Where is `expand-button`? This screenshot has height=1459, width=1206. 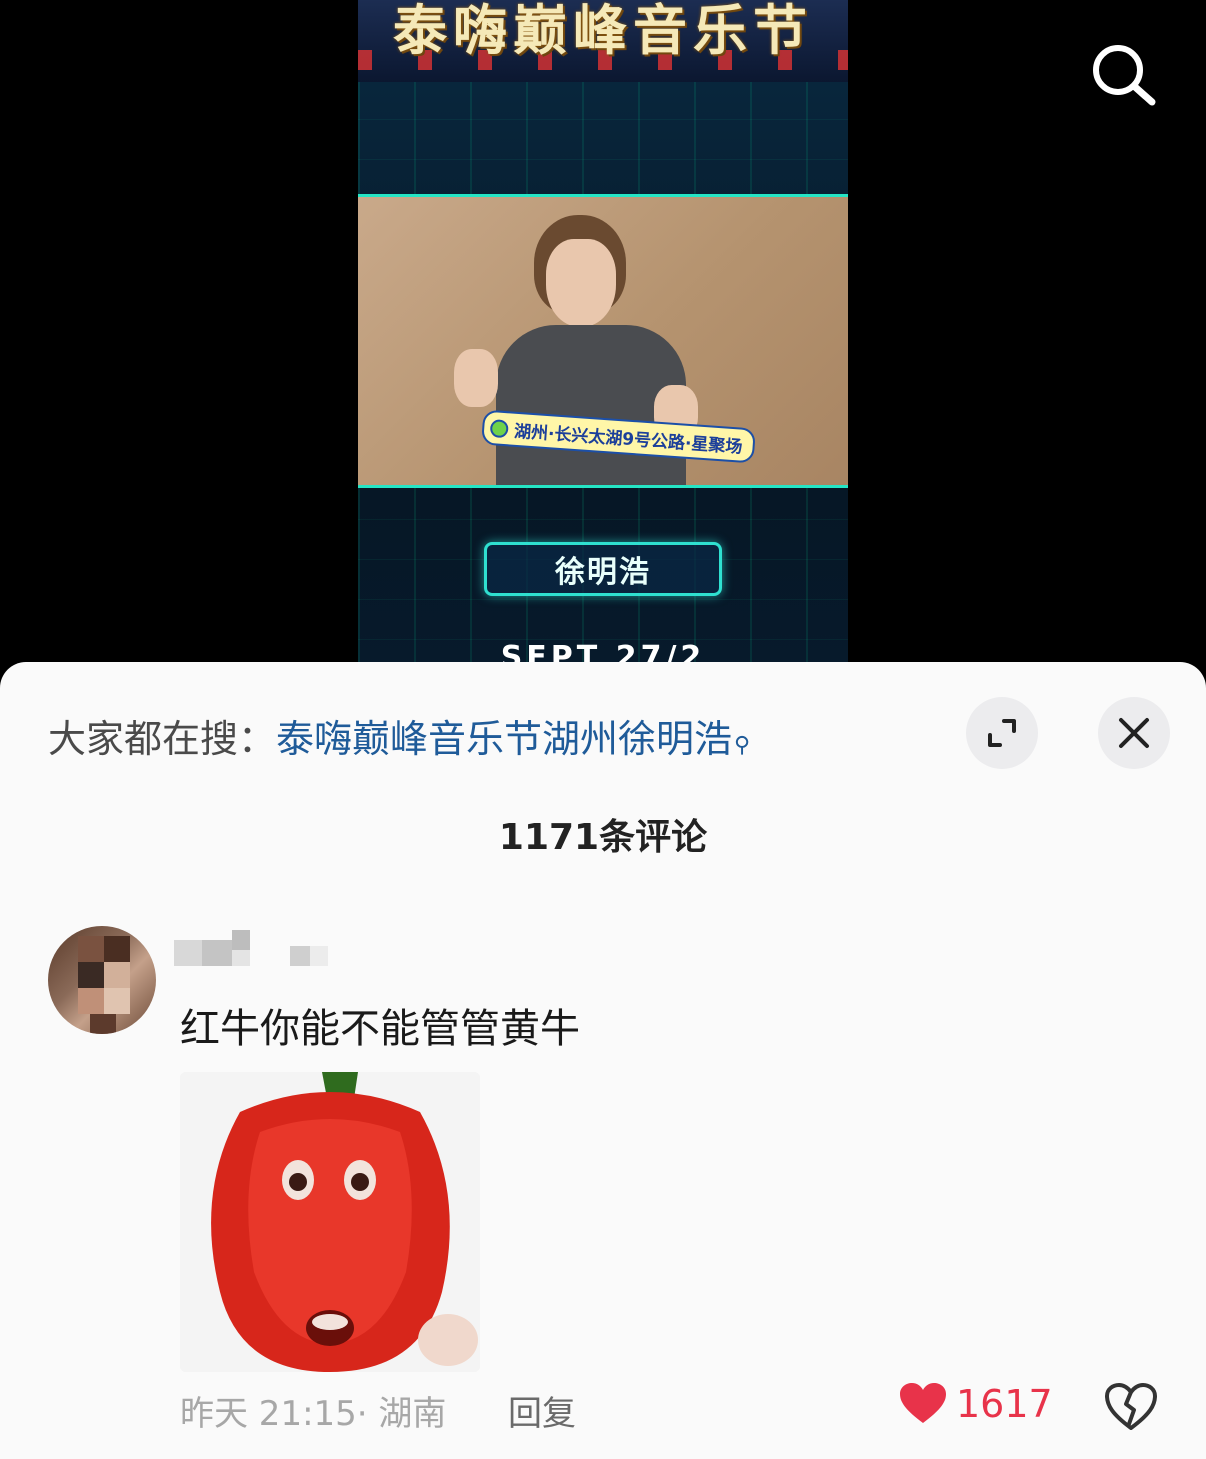 expand-button is located at coordinates (1002, 733).